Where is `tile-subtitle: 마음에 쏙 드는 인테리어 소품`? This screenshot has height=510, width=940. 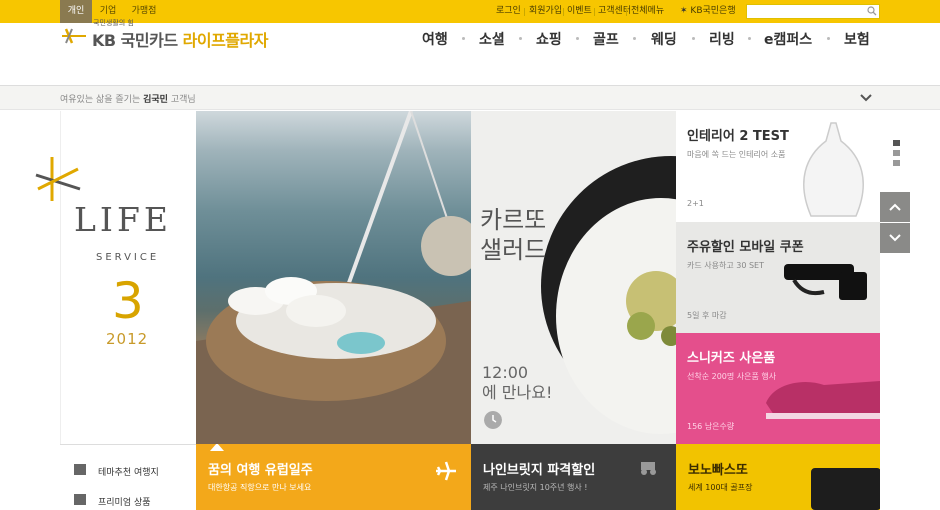
tile-subtitle: 마음에 쏙 드는 인테리어 소품 is located at coordinates (736, 154).